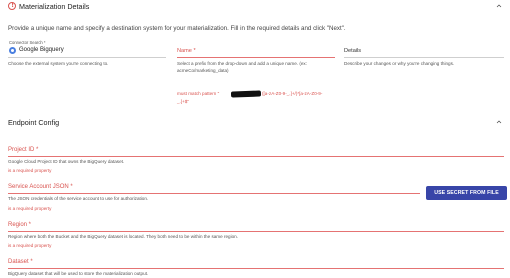 The height and width of the screenshot is (278, 510). I want to click on dataset-underline, so click(256, 268).